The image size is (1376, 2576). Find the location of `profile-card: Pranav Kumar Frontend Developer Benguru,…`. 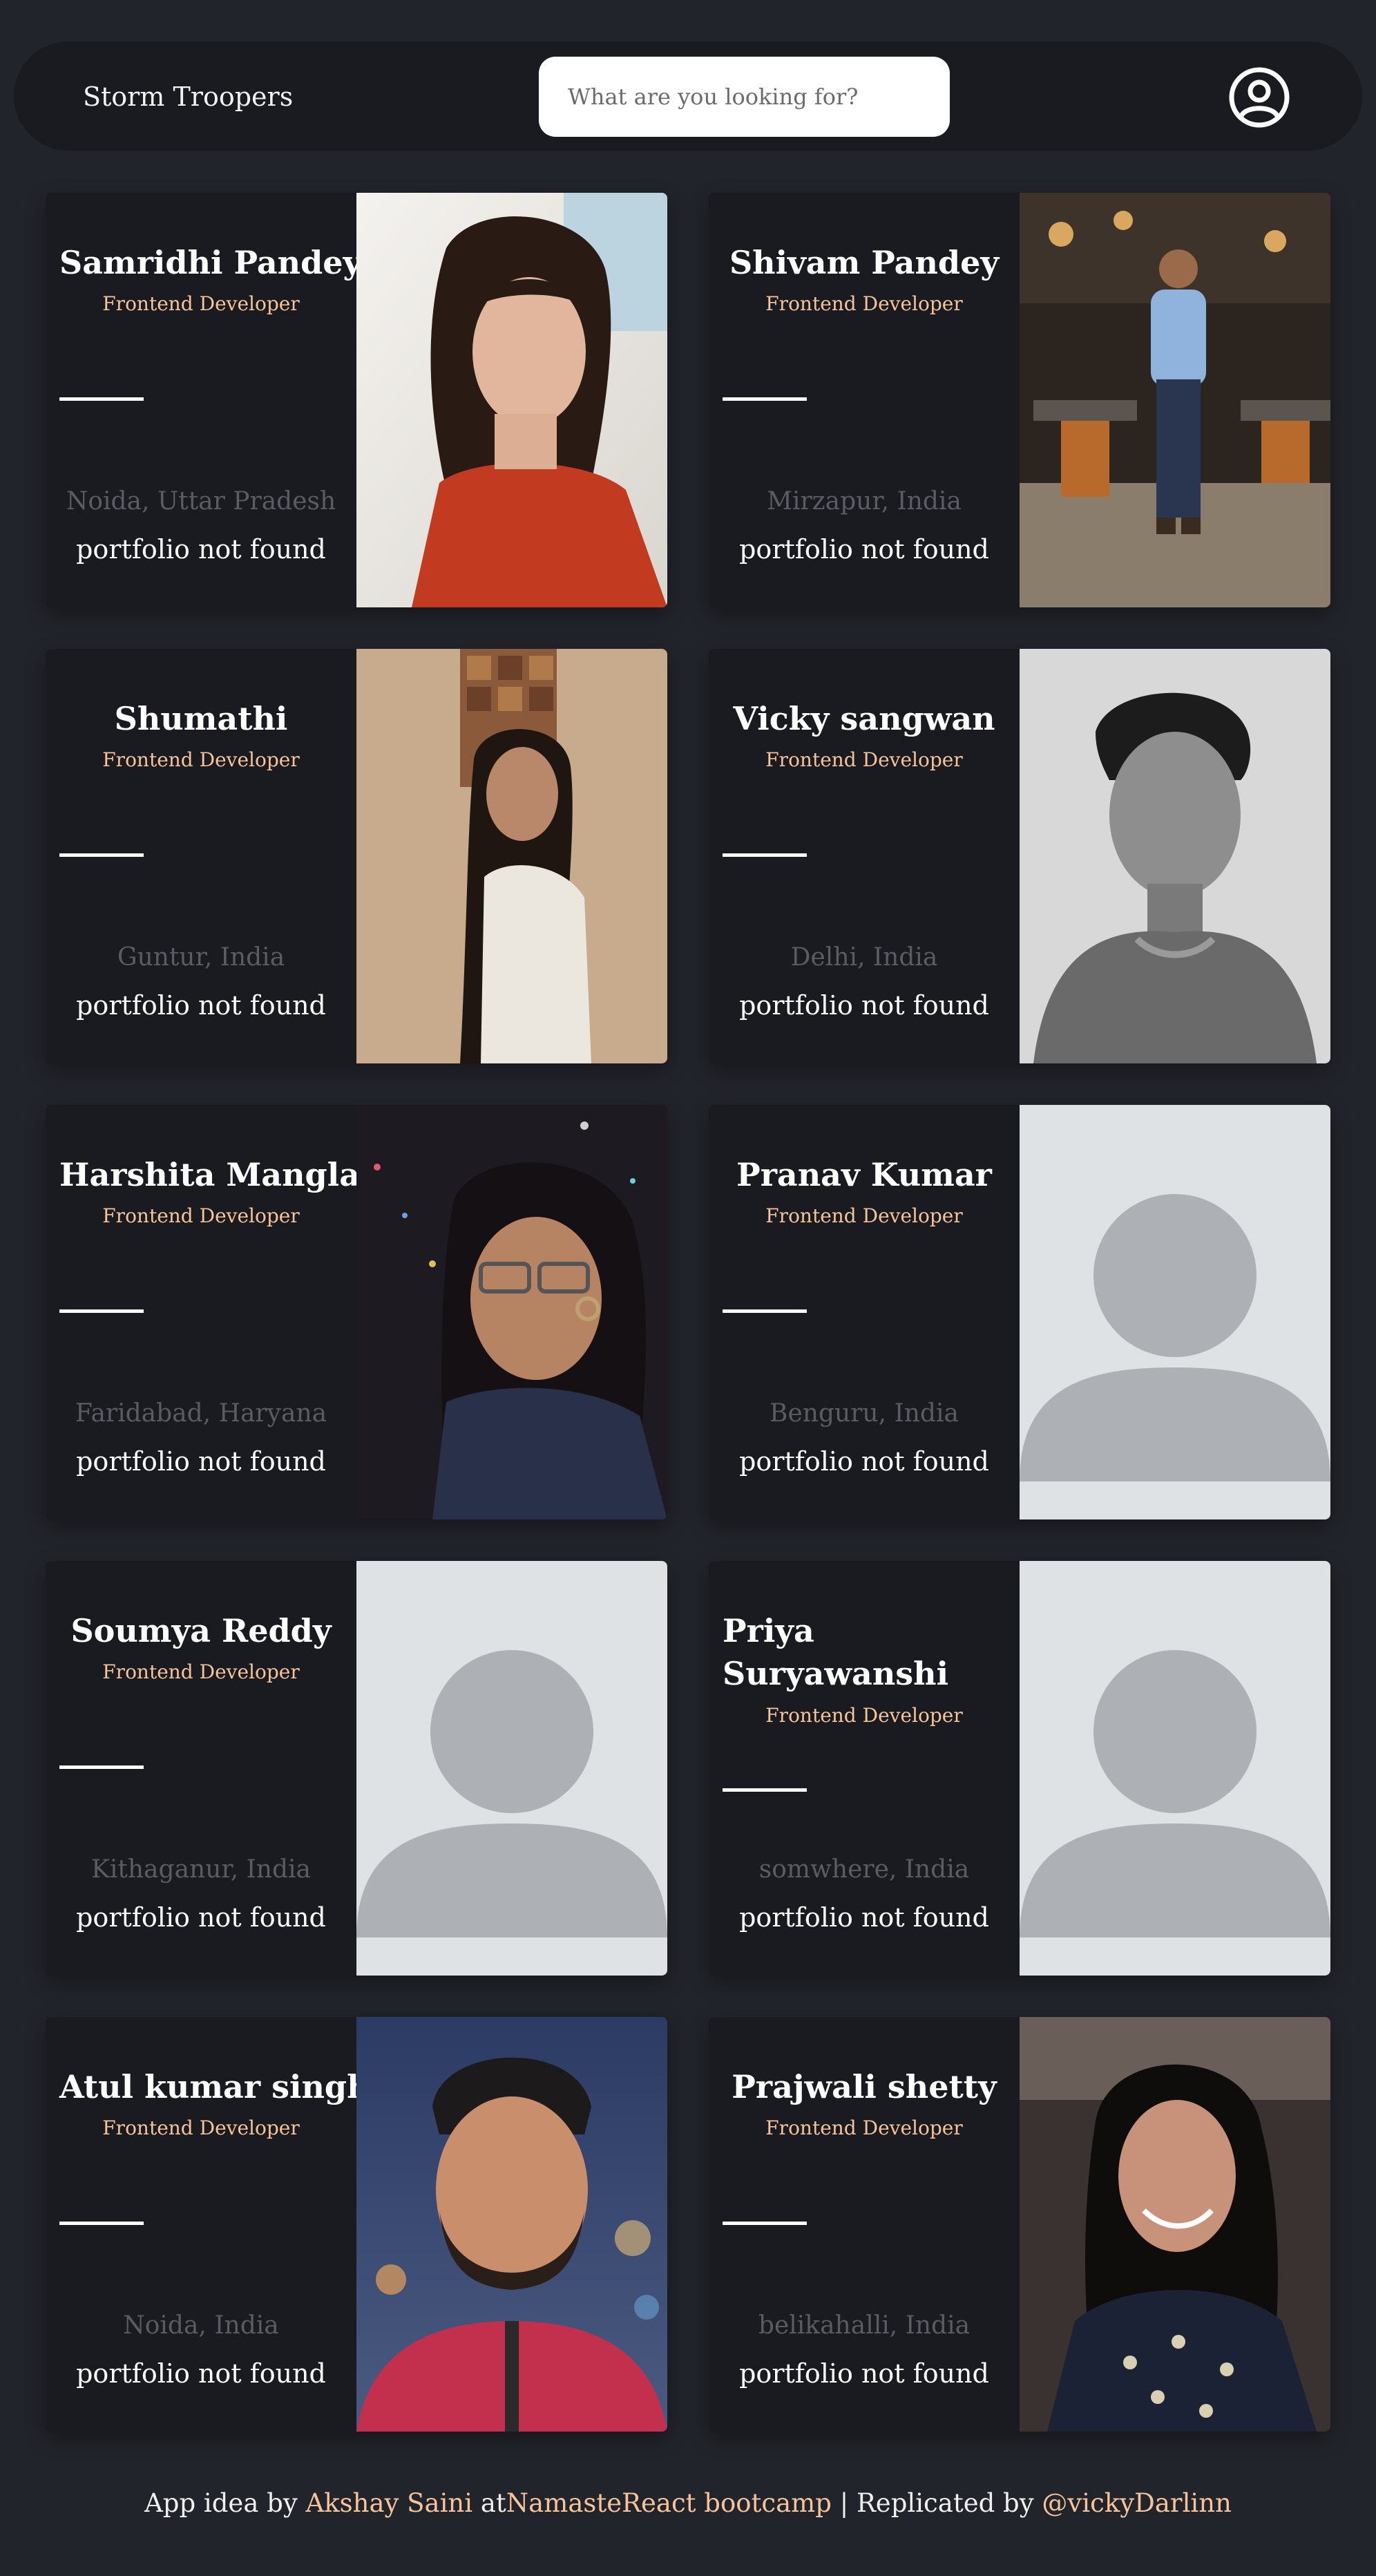

profile-card: Pranav Kumar Frontend Developer Benguru,… is located at coordinates (1019, 1312).